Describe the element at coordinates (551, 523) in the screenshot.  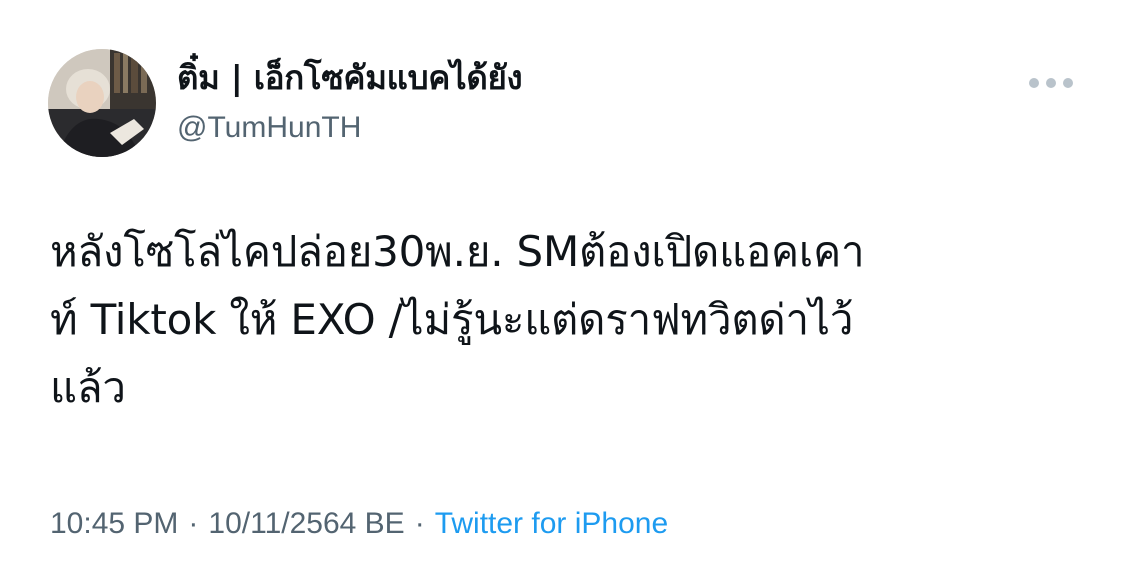
I see `tweet-source-link: Twitter for iPhone` at that location.